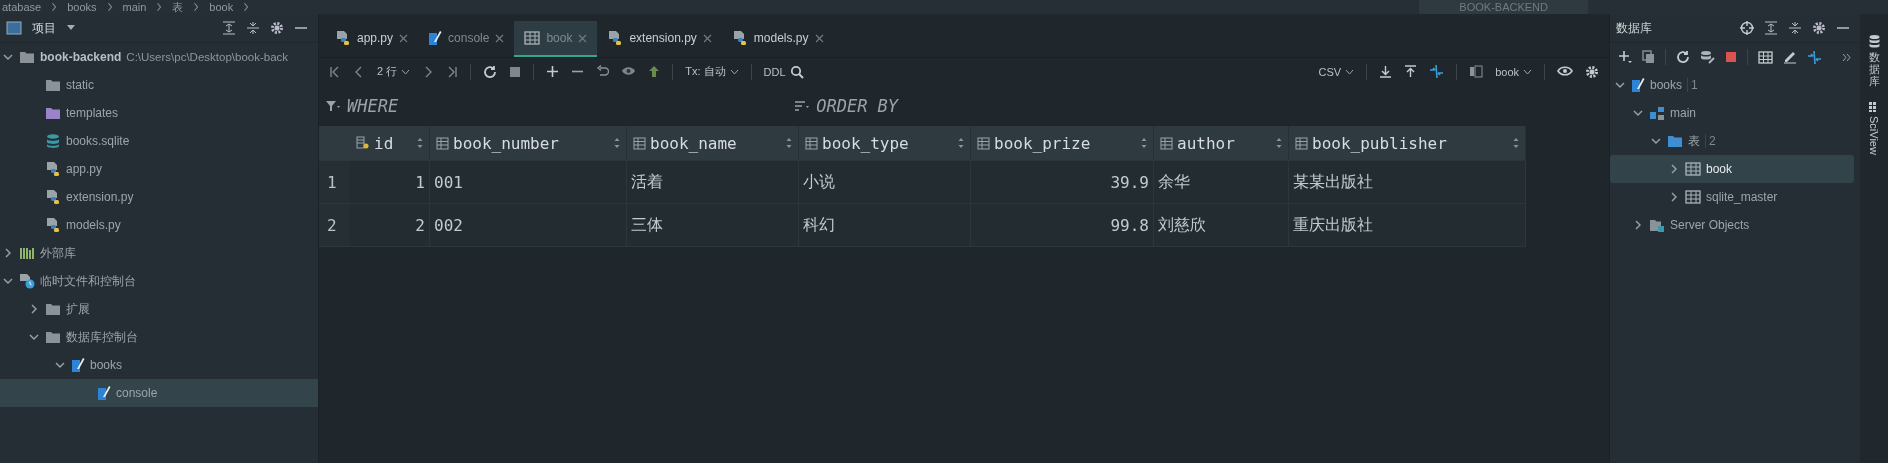 The height and width of the screenshot is (463, 1888). Describe the element at coordinates (713, 143) in the screenshot. I see `column-header: book_name` at that location.